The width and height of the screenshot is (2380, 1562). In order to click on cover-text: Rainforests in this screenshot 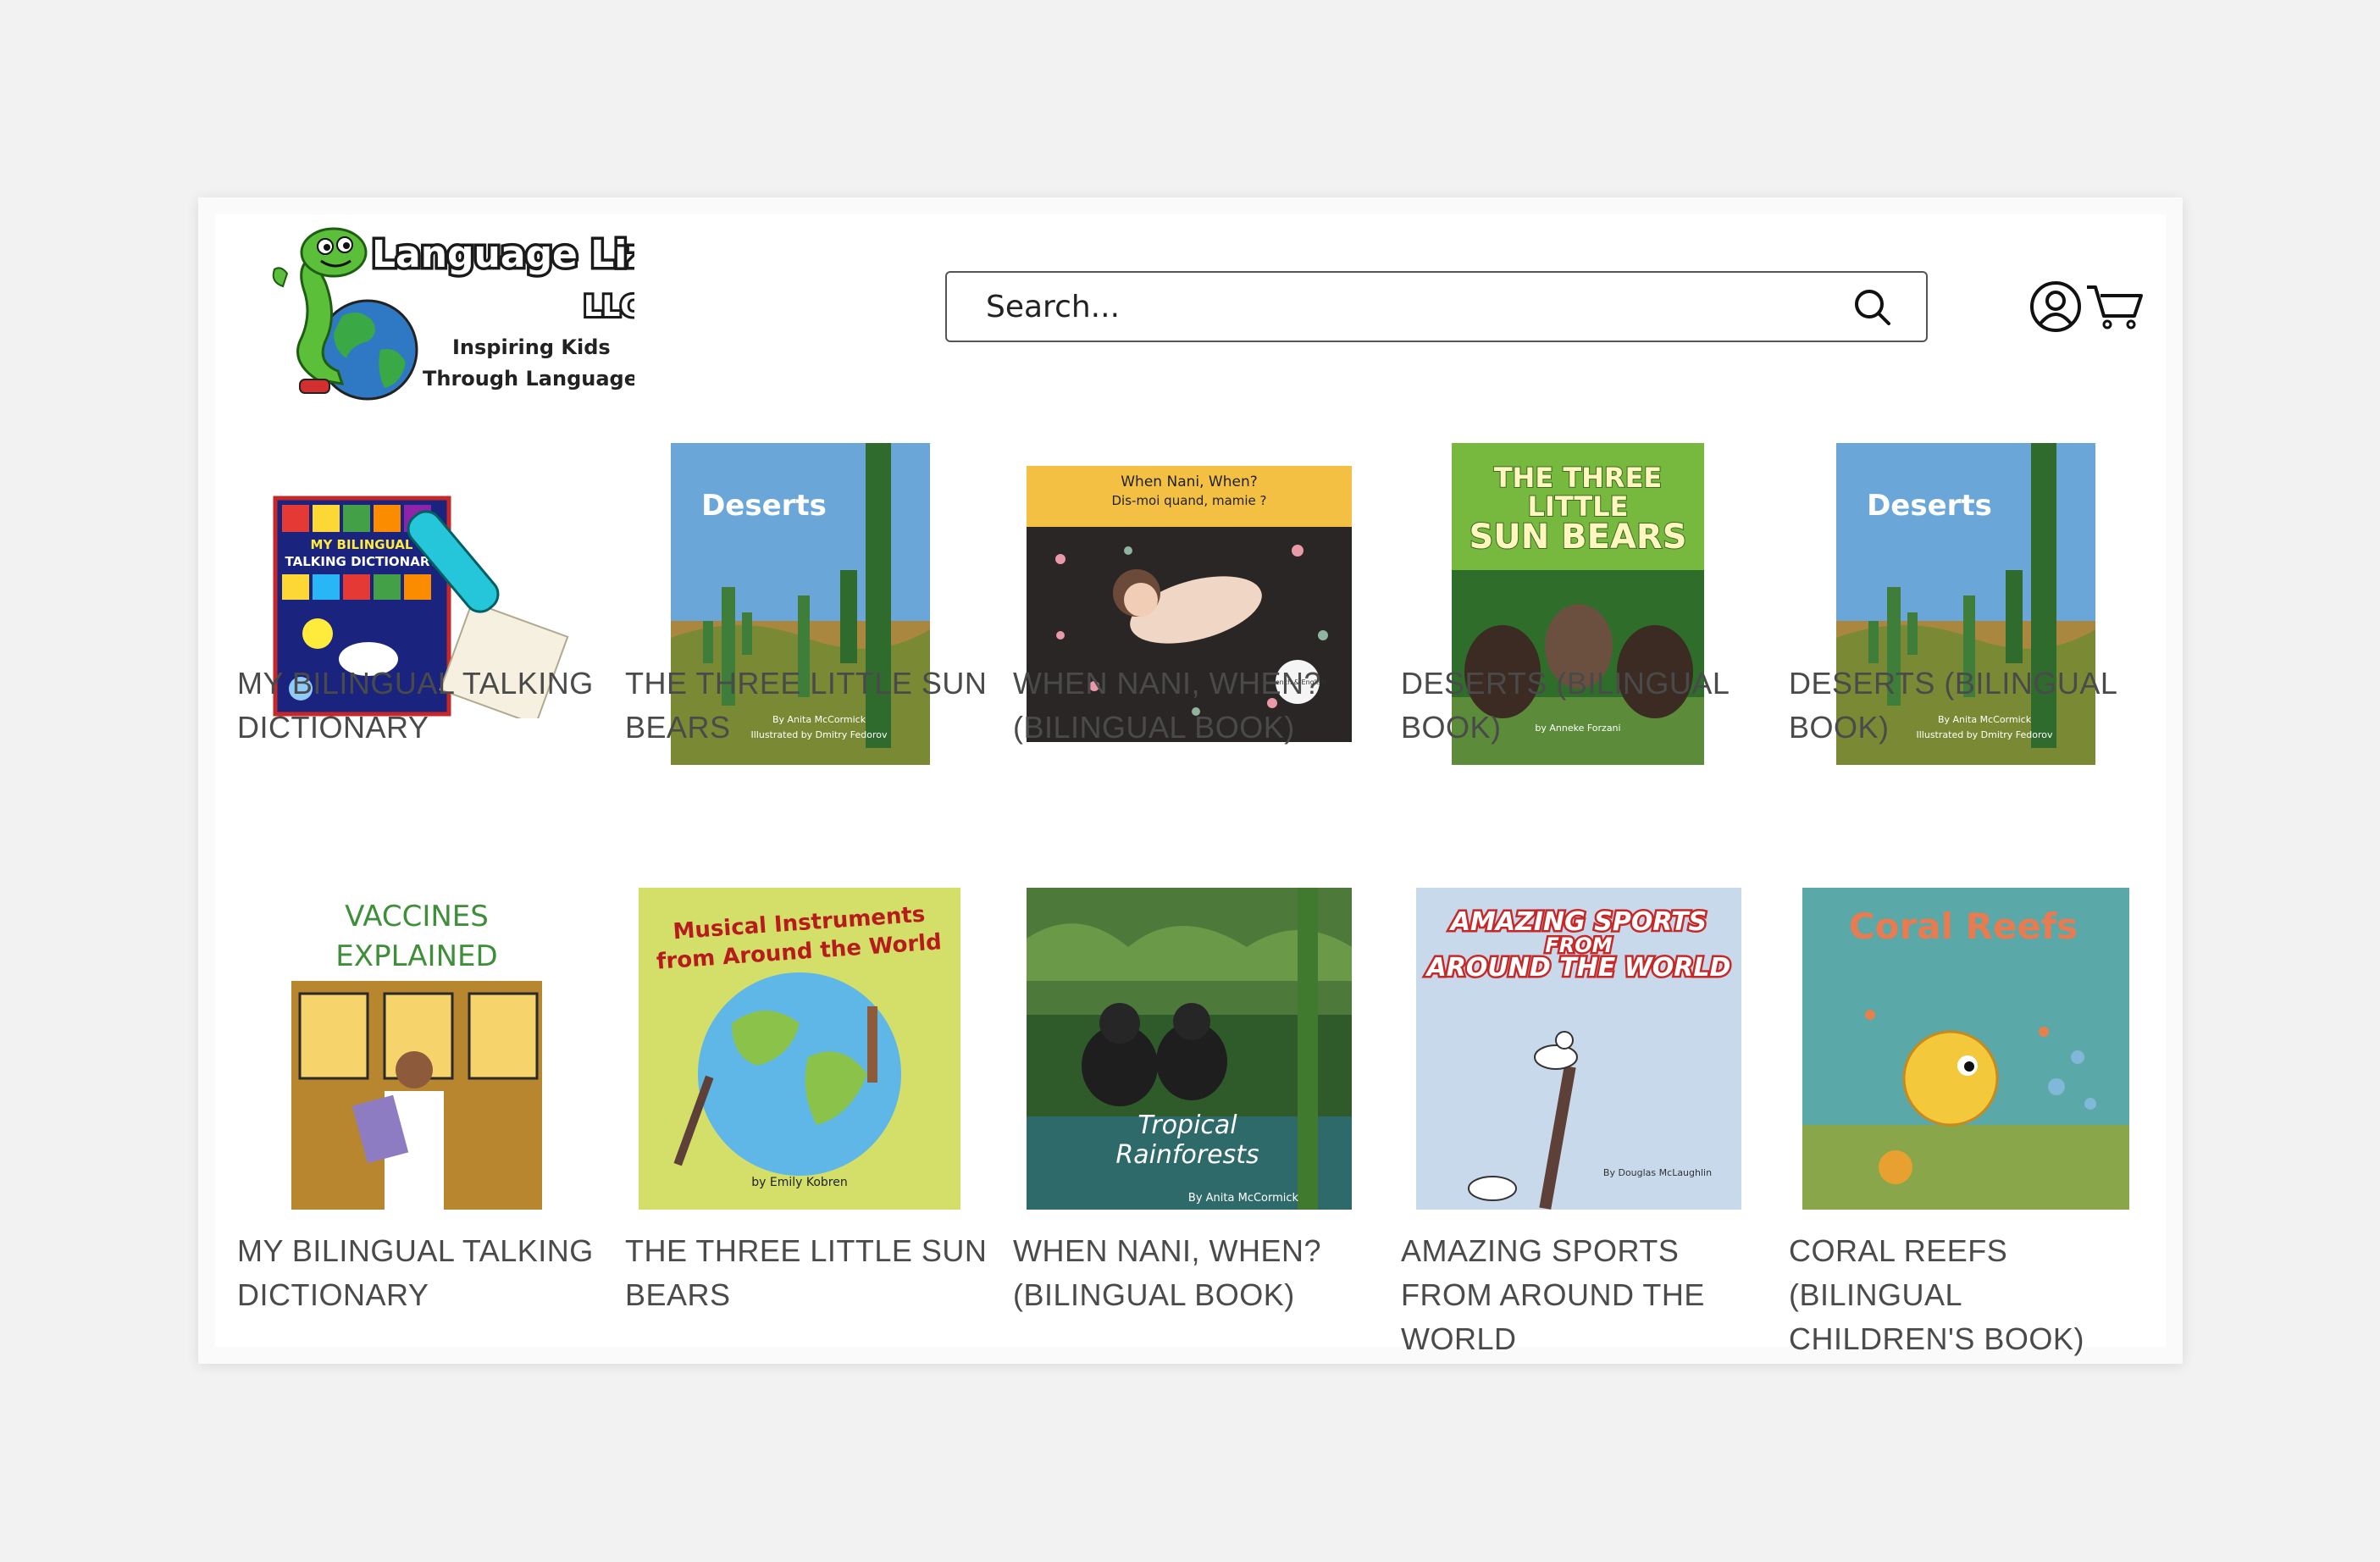, I will do `click(1187, 1155)`.